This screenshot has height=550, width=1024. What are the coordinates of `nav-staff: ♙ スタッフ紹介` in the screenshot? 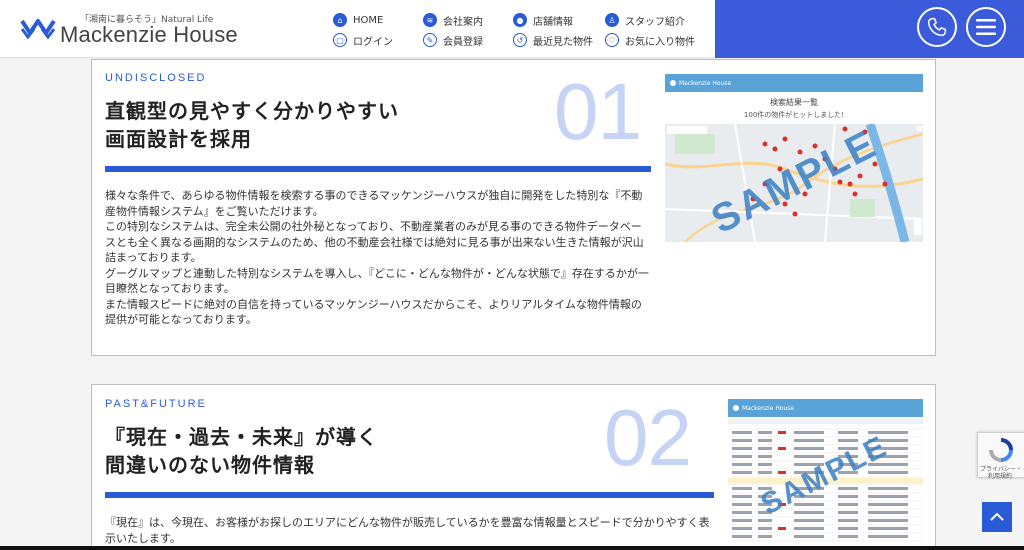 It's located at (645, 20).